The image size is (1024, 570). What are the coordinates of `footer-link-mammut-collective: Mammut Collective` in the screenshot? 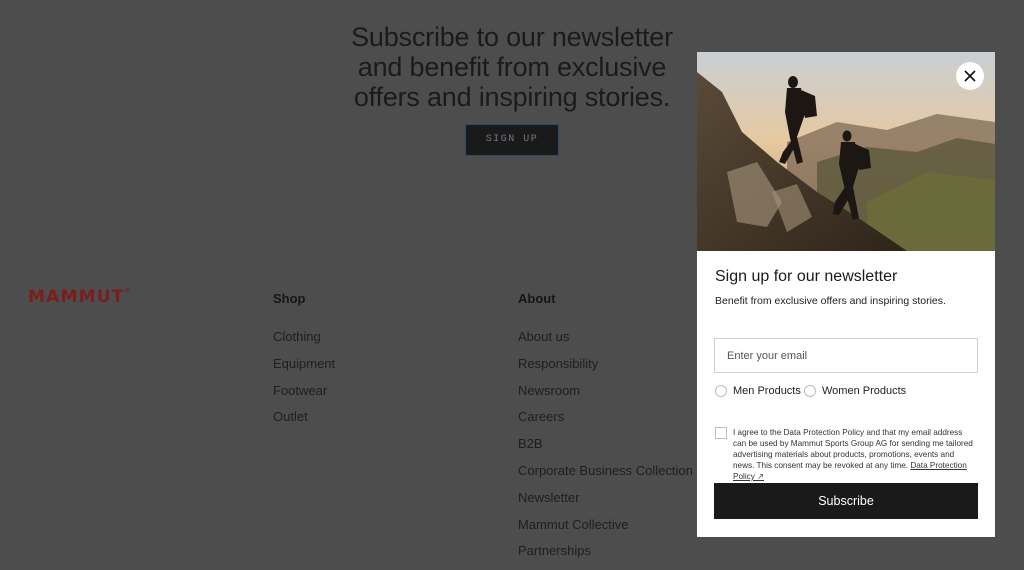 It's located at (605, 530).